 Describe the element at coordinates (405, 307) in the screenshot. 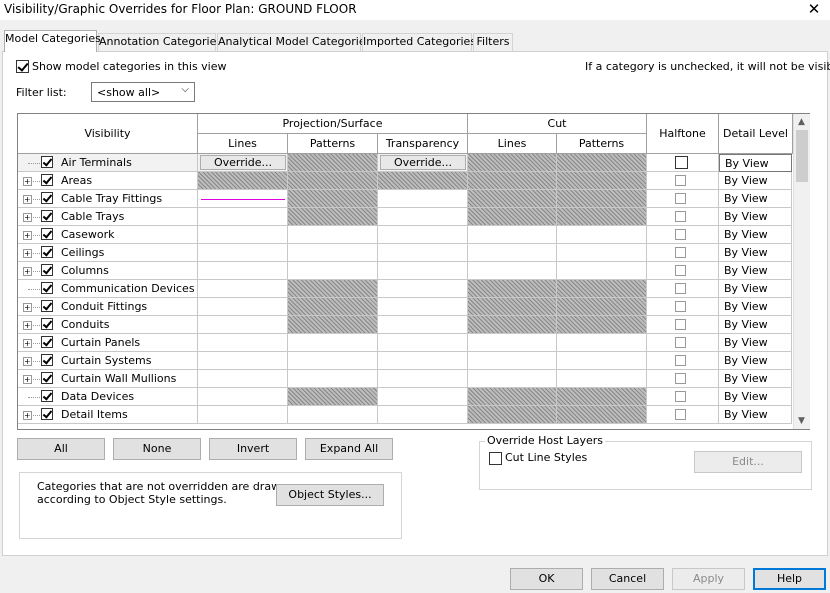

I see `table-row: + Conduit Fittings By View` at that location.